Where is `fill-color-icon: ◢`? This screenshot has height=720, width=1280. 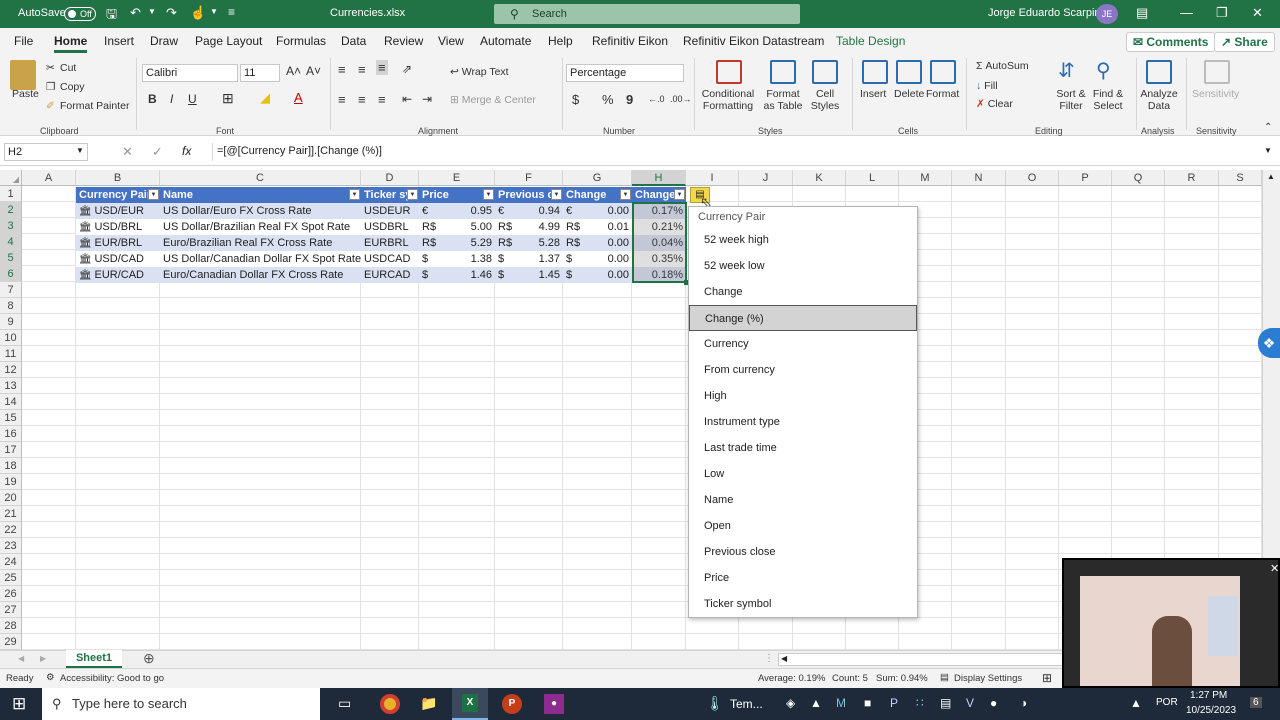
fill-color-icon: ◢ is located at coordinates (265, 98).